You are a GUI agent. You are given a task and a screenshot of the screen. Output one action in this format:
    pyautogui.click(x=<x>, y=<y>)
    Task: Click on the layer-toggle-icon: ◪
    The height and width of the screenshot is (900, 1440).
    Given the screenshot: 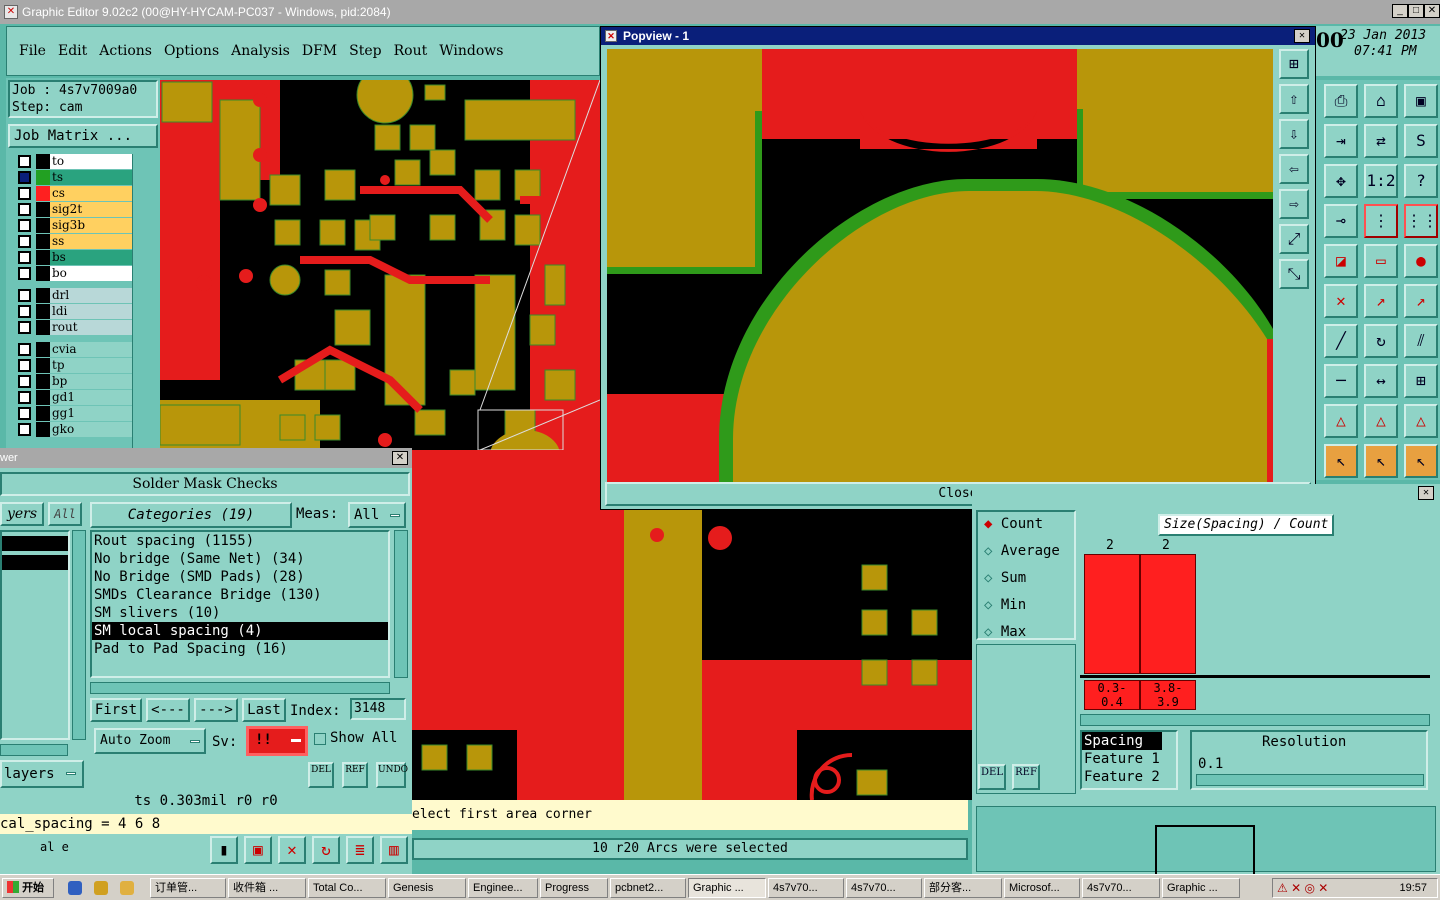 What is the action you would take?
    pyautogui.click(x=1341, y=261)
    